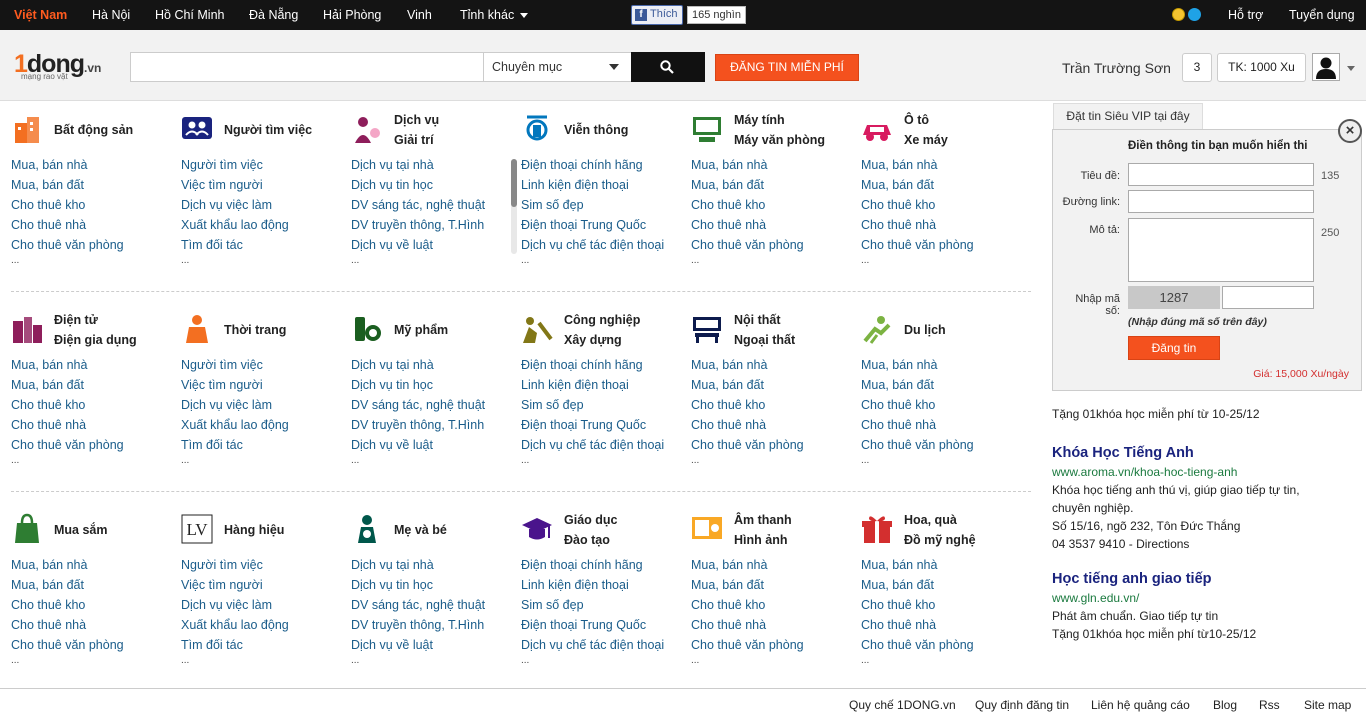  Describe the element at coordinates (514, 183) in the screenshot. I see `scrollbar-thumb` at that location.